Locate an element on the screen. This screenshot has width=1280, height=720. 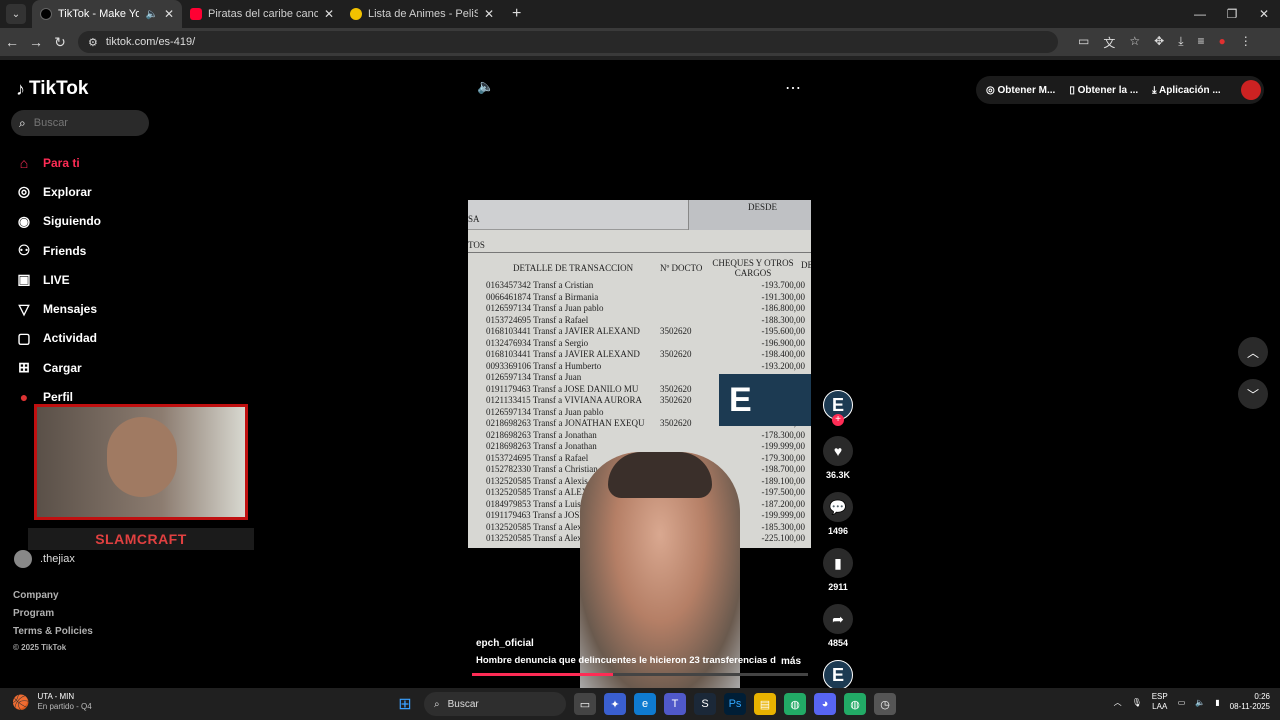
tiktok-logo: ♪ TikTok is located at coordinates (52, 89).